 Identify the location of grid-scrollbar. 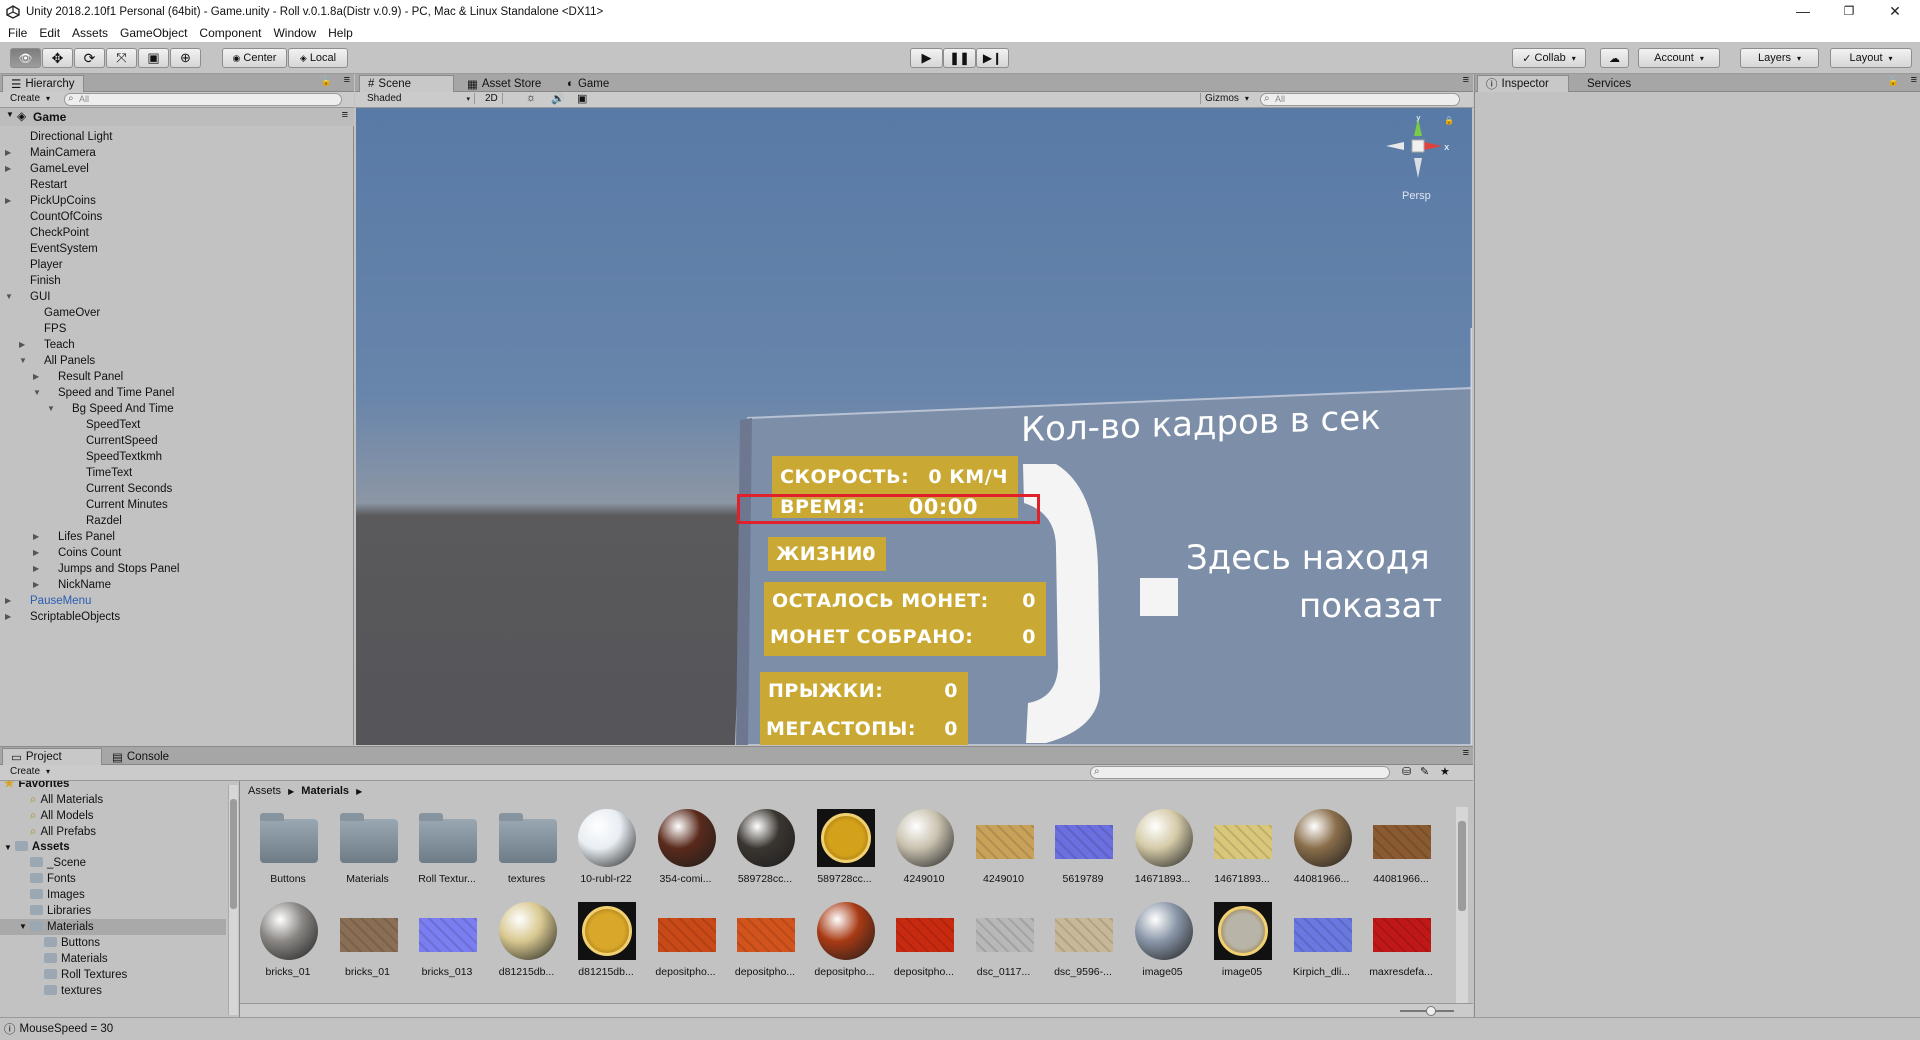
(1462, 905).